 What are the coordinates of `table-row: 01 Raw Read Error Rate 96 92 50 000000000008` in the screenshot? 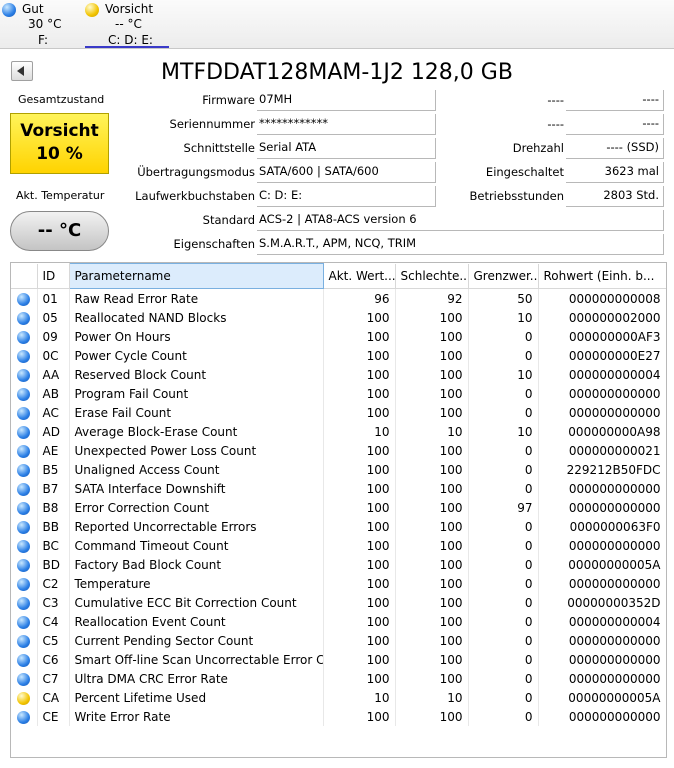 It's located at (338, 298).